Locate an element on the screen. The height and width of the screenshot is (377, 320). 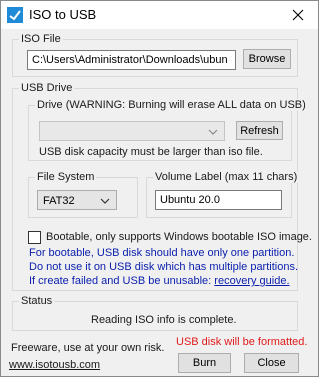
volume-label-subgroup: Volume Label (max 11 chars) Ubuntu 20.0 is located at coordinates (223, 194).